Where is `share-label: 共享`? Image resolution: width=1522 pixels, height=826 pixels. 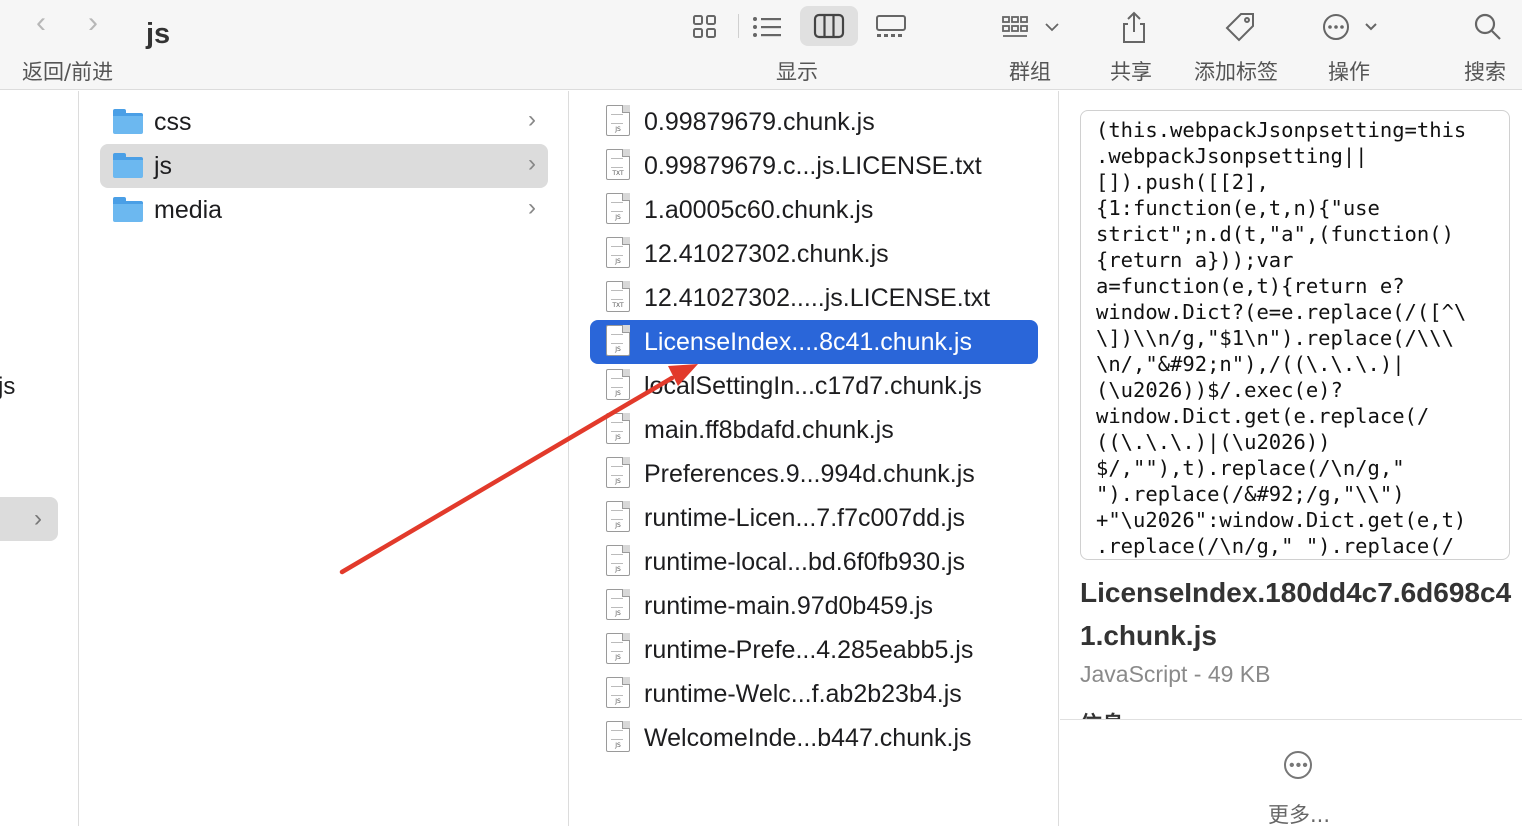 share-label: 共享 is located at coordinates (1131, 72).